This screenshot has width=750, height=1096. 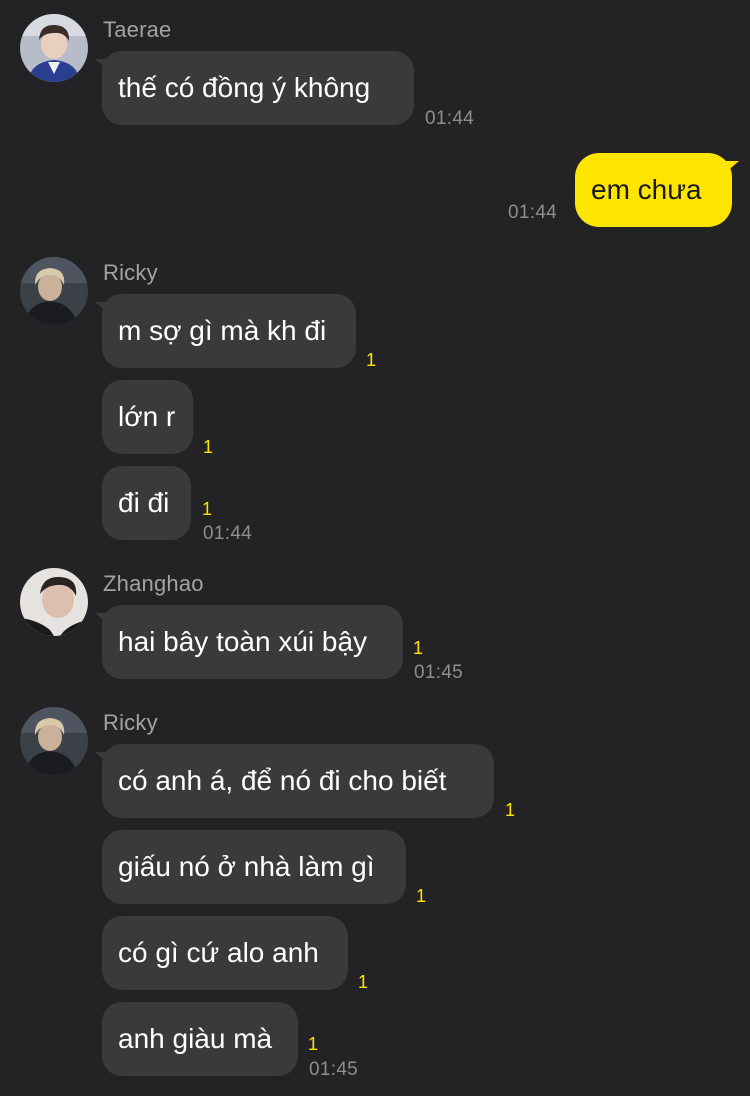 I want to click on message-bubble: hai bây toàn xúi bậy, so click(x=249, y=642).